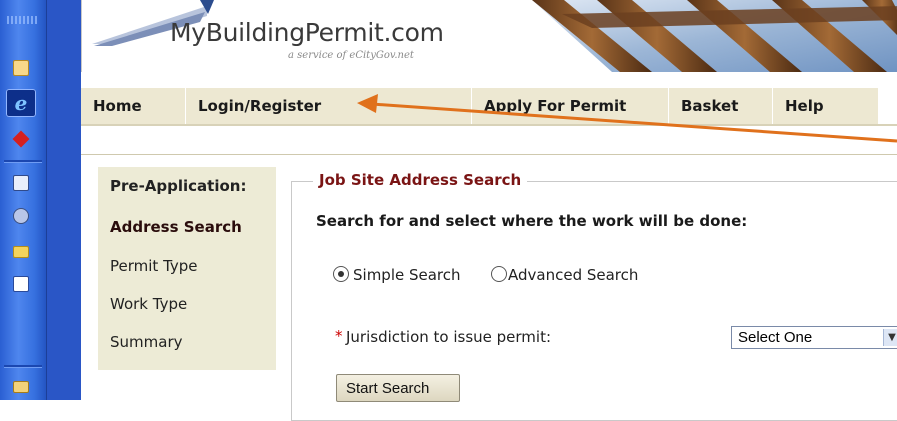  I want to click on start-search-button: Start Search, so click(398, 388).